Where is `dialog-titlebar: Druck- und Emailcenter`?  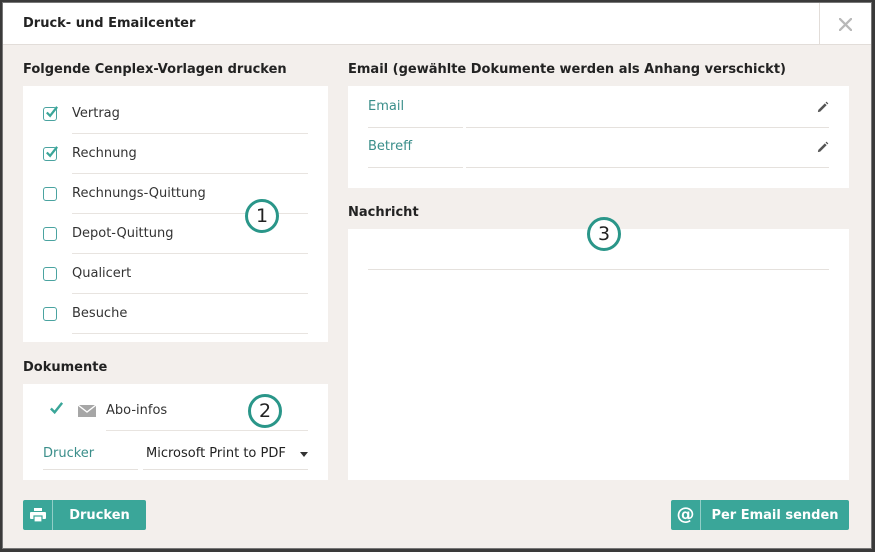 dialog-titlebar: Druck- und Emailcenter is located at coordinates (437, 24).